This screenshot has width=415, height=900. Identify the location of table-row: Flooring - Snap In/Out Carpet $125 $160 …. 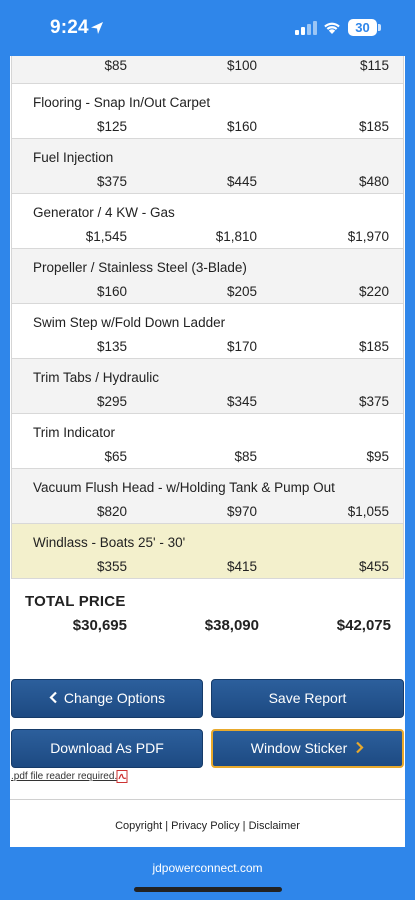
(207, 111).